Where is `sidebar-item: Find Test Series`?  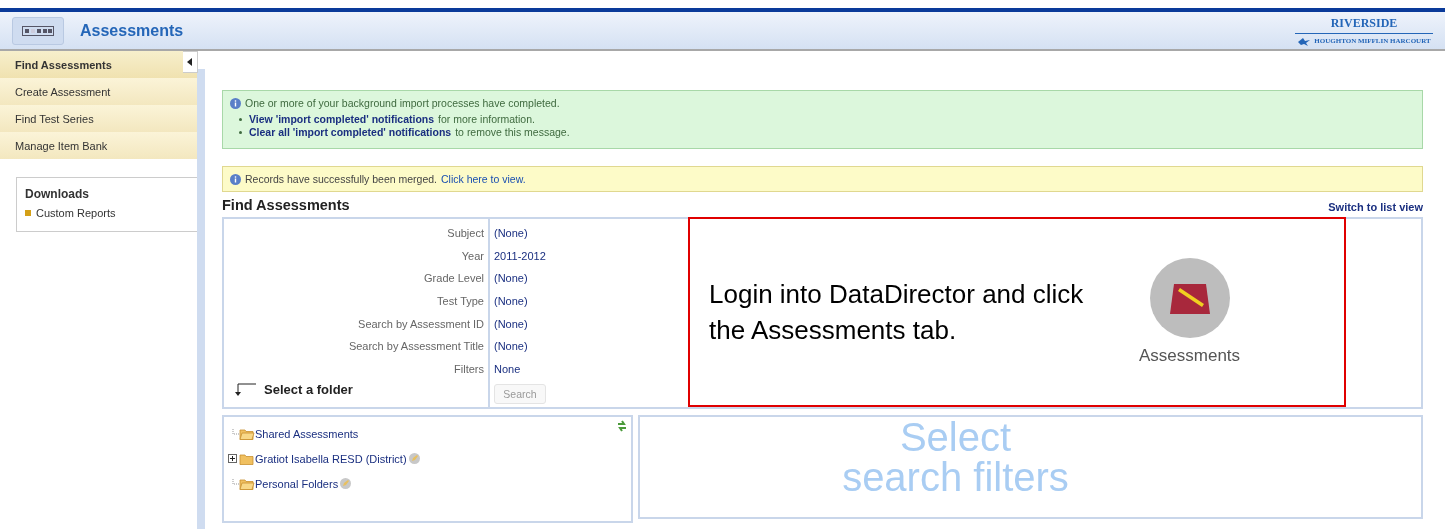
sidebar-item: Find Test Series is located at coordinates (98, 118).